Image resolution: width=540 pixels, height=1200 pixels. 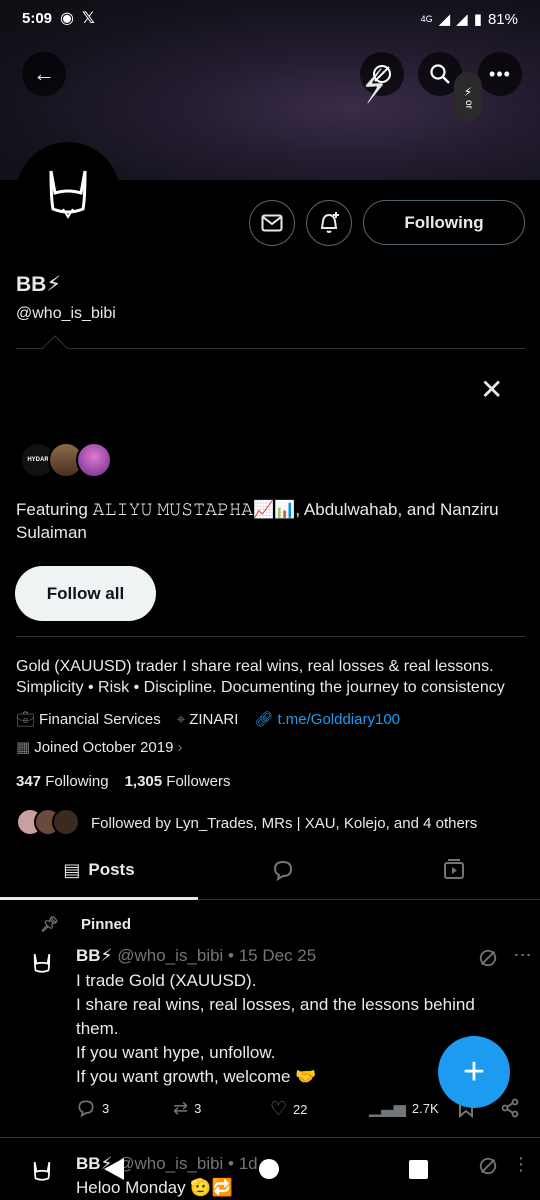 I want to click on followers-count-link: 1,305 Followers, so click(x=178, y=781).